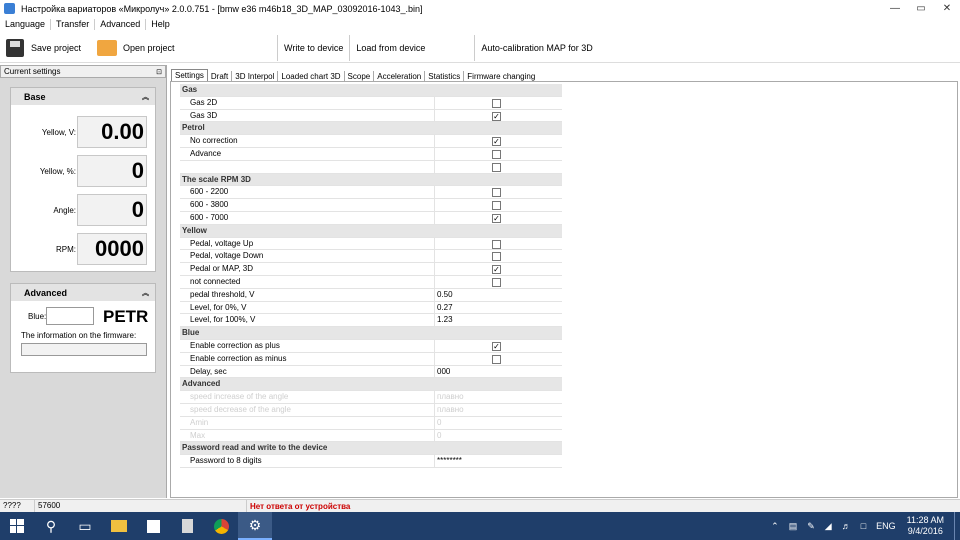 Image resolution: width=960 pixels, height=540 pixels. I want to click on grid-row: 600 - 2200, so click(371, 193).